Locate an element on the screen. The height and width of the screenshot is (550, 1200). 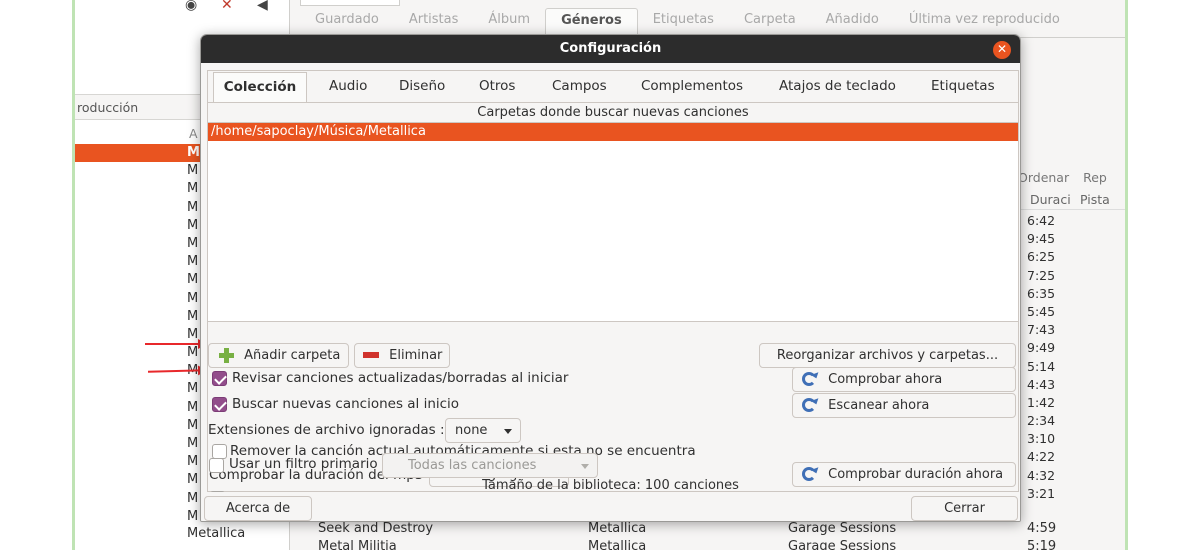
row-duration: 4:59 is located at coordinates (1042, 528).